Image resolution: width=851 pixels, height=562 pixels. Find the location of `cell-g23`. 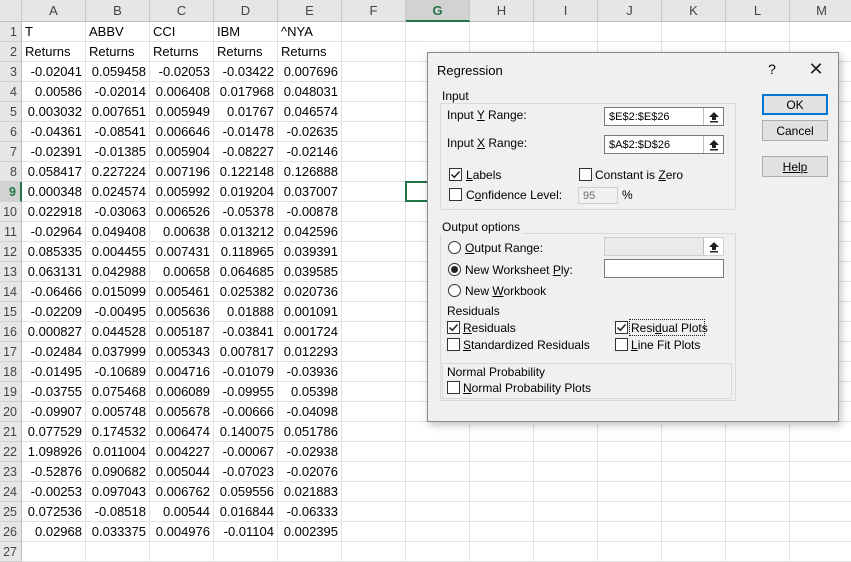

cell-g23 is located at coordinates (438, 472).